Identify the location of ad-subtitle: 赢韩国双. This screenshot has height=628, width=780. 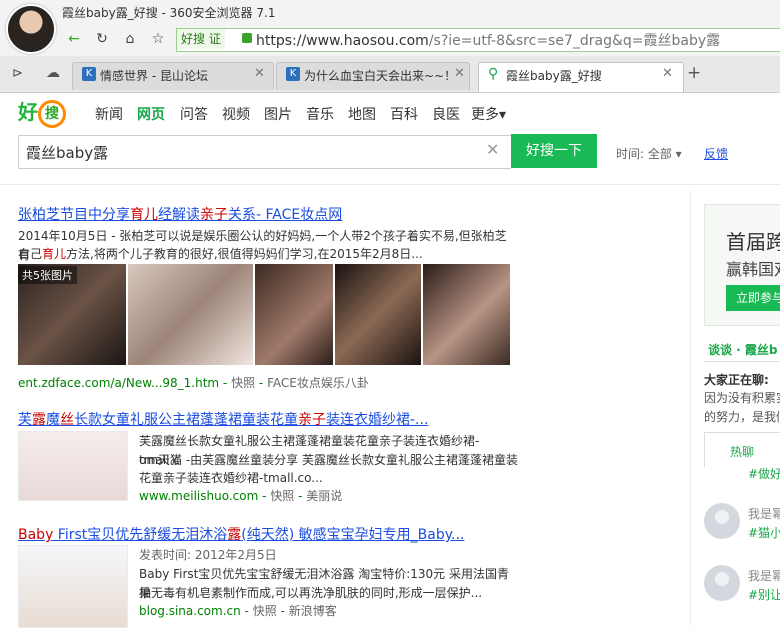
(753, 269).